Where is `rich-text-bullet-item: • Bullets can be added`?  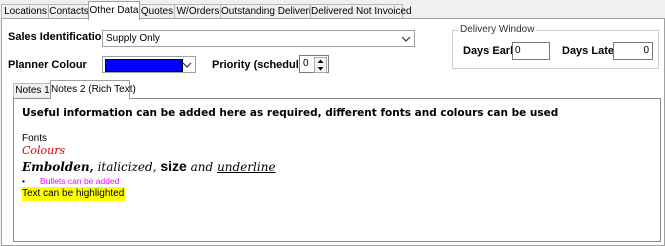
rich-text-bullet-item: • Bullets can be added is located at coordinates (70, 181).